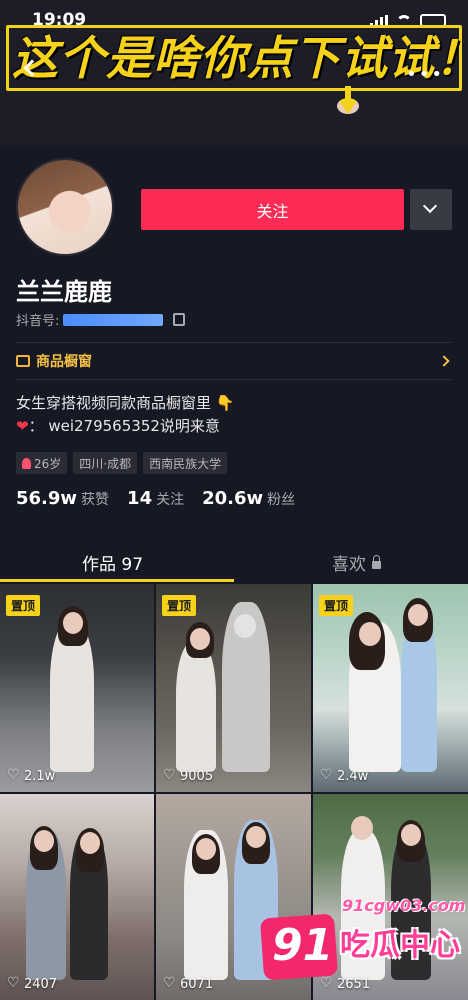 The width and height of the screenshot is (468, 1000). I want to click on douyin-id: 抖音号:, so click(101, 319).